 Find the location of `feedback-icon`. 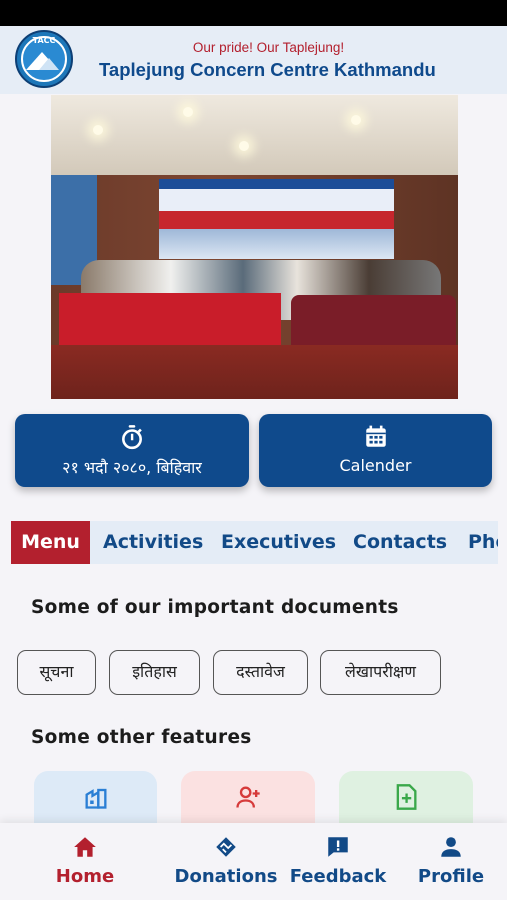

feedback-icon is located at coordinates (338, 847).